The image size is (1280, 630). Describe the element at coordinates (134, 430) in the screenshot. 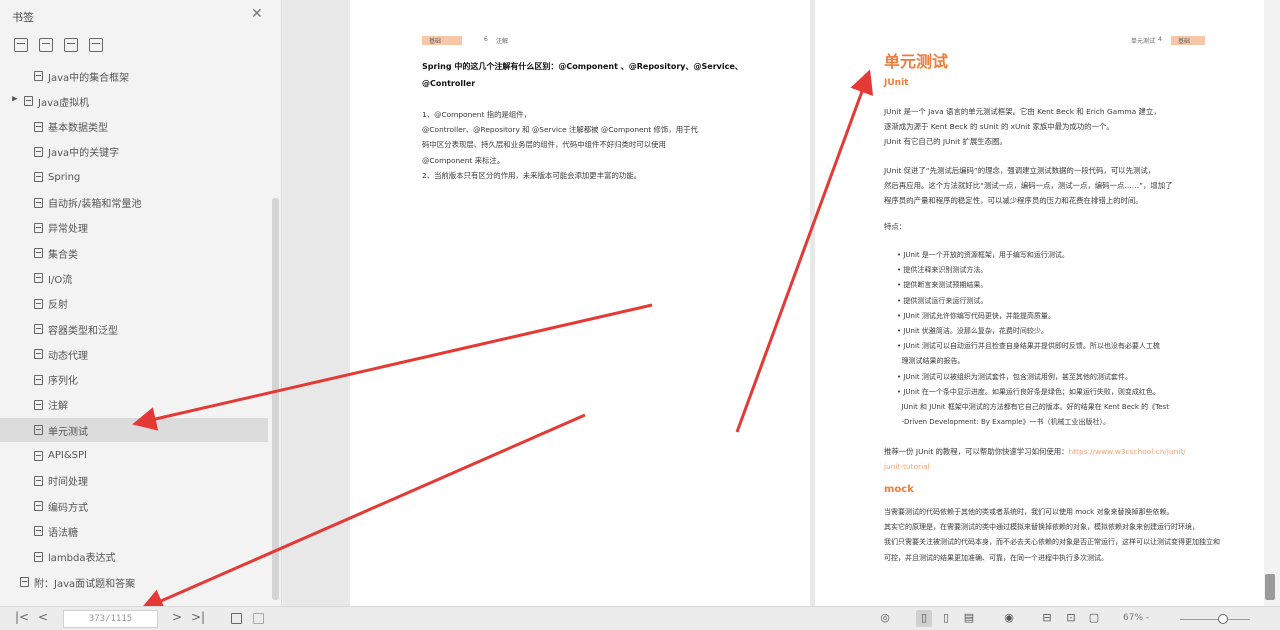

I see `sidebar-item: 单元测试` at that location.